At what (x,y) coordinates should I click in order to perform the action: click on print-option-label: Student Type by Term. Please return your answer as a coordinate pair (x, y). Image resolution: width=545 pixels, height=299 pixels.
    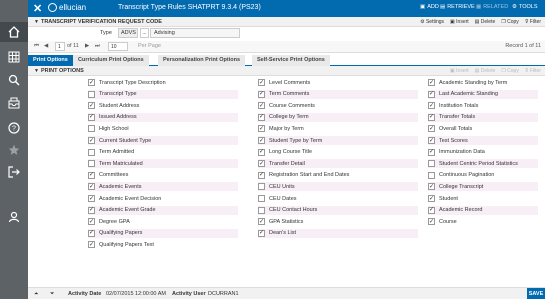
    Looking at the image, I should click on (296, 140).